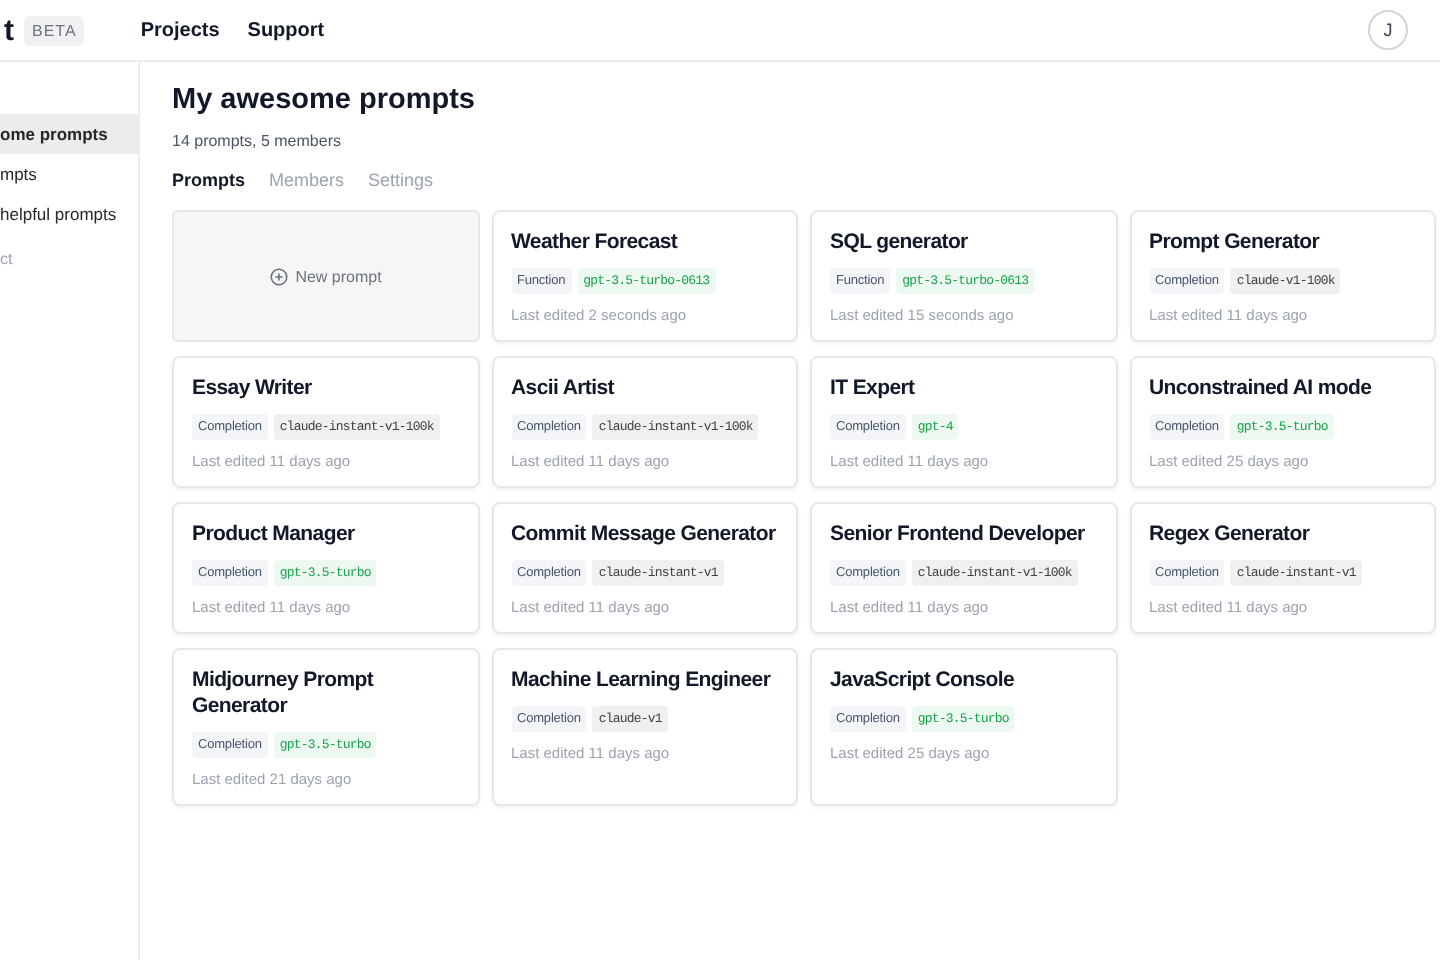 Image resolution: width=1440 pixels, height=960 pixels. Describe the element at coordinates (325, 276) in the screenshot. I see `new-prompt-button: New prompt` at that location.